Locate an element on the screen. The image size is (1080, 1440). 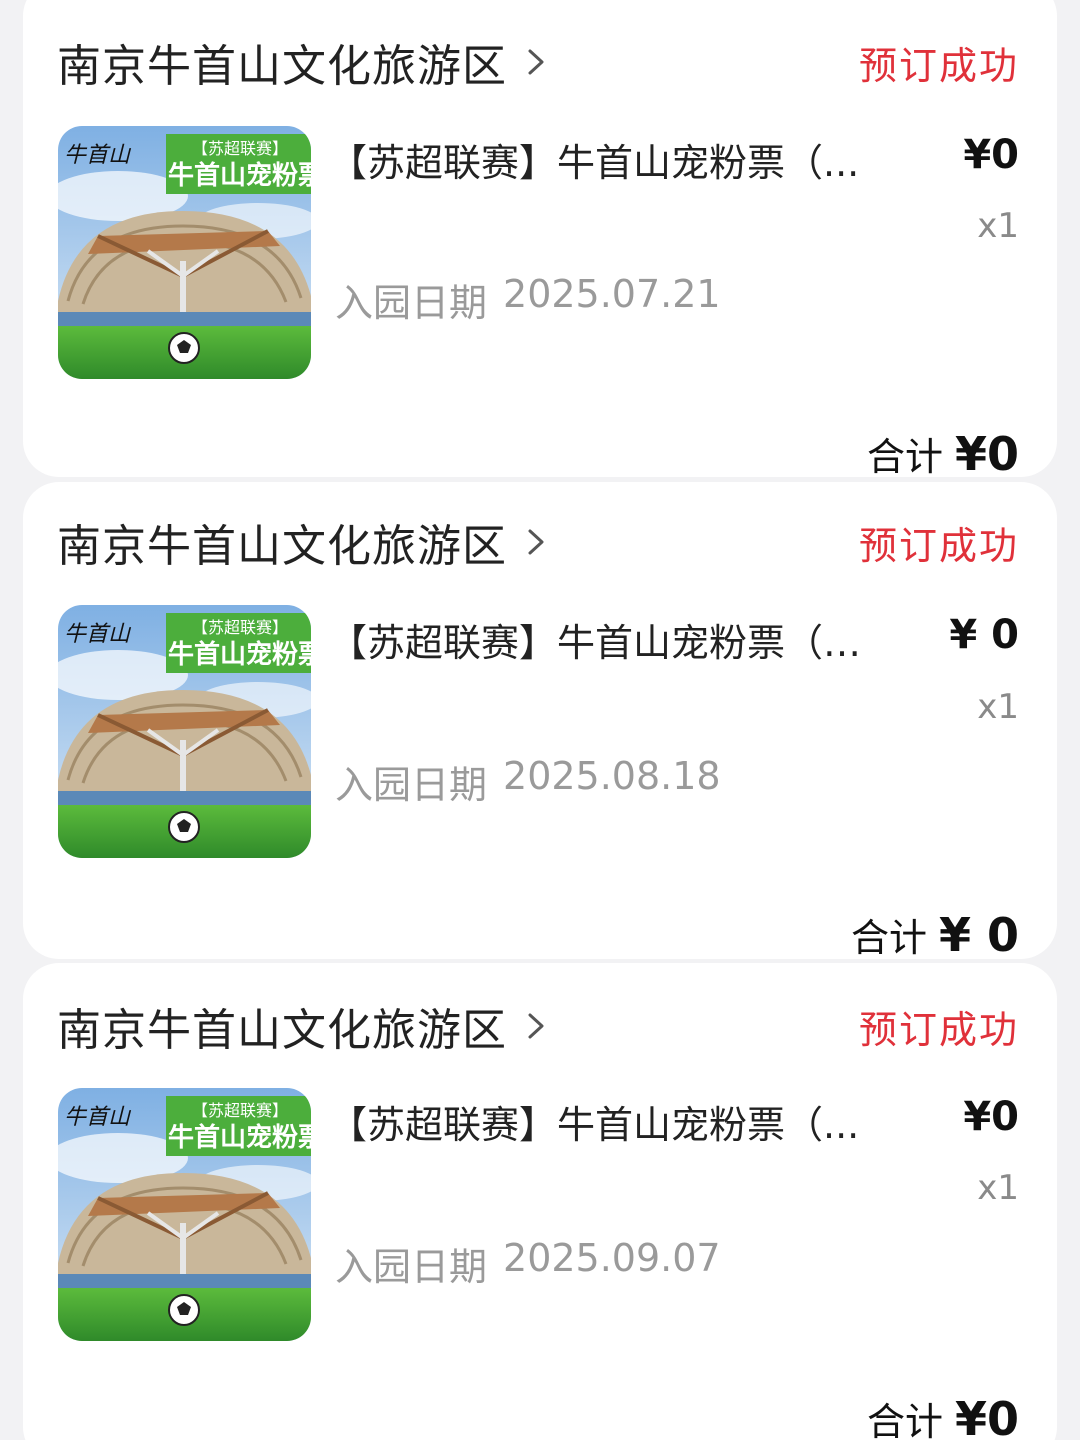
visit-date: 入园日期 2025.09.07 is located at coordinates (528, 1263).